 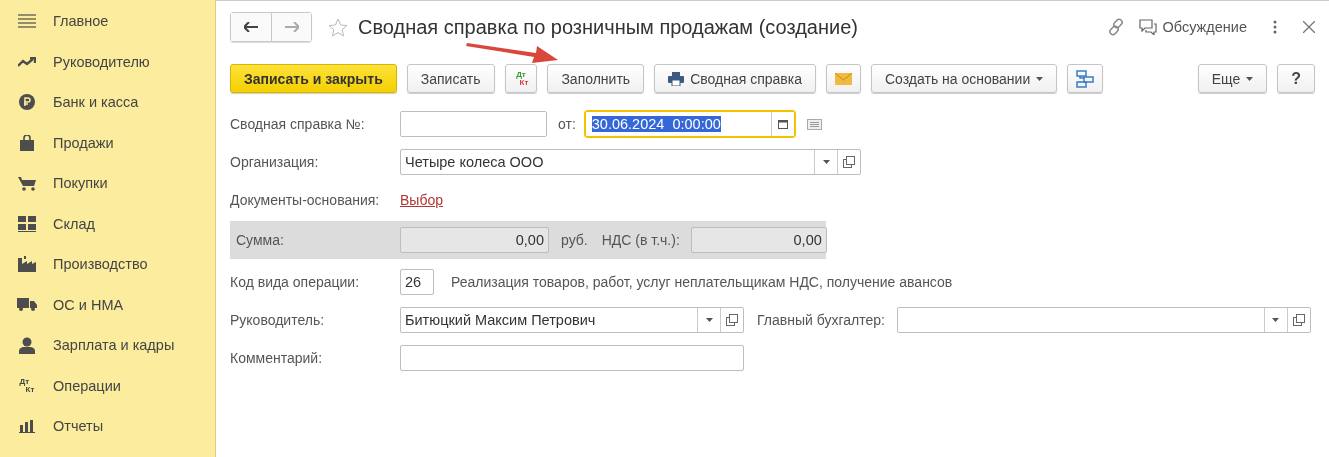 I want to click on field-label: от:, so click(x=567, y=124).